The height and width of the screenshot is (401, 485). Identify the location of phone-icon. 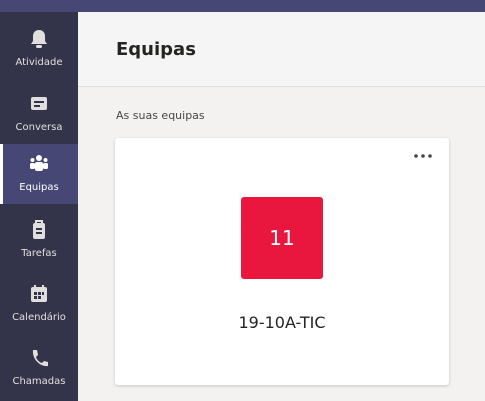
(40, 358).